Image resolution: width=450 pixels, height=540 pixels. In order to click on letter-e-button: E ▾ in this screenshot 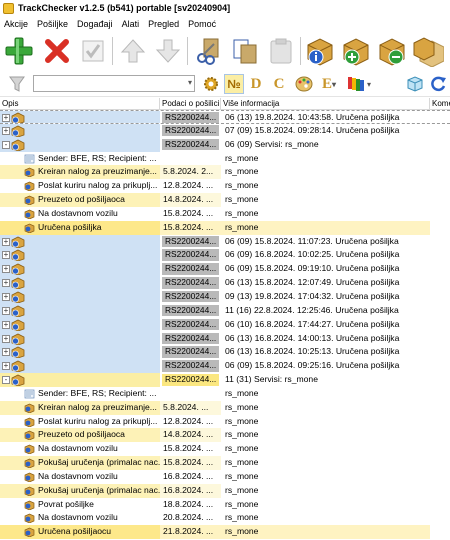, I will do `click(329, 84)`.